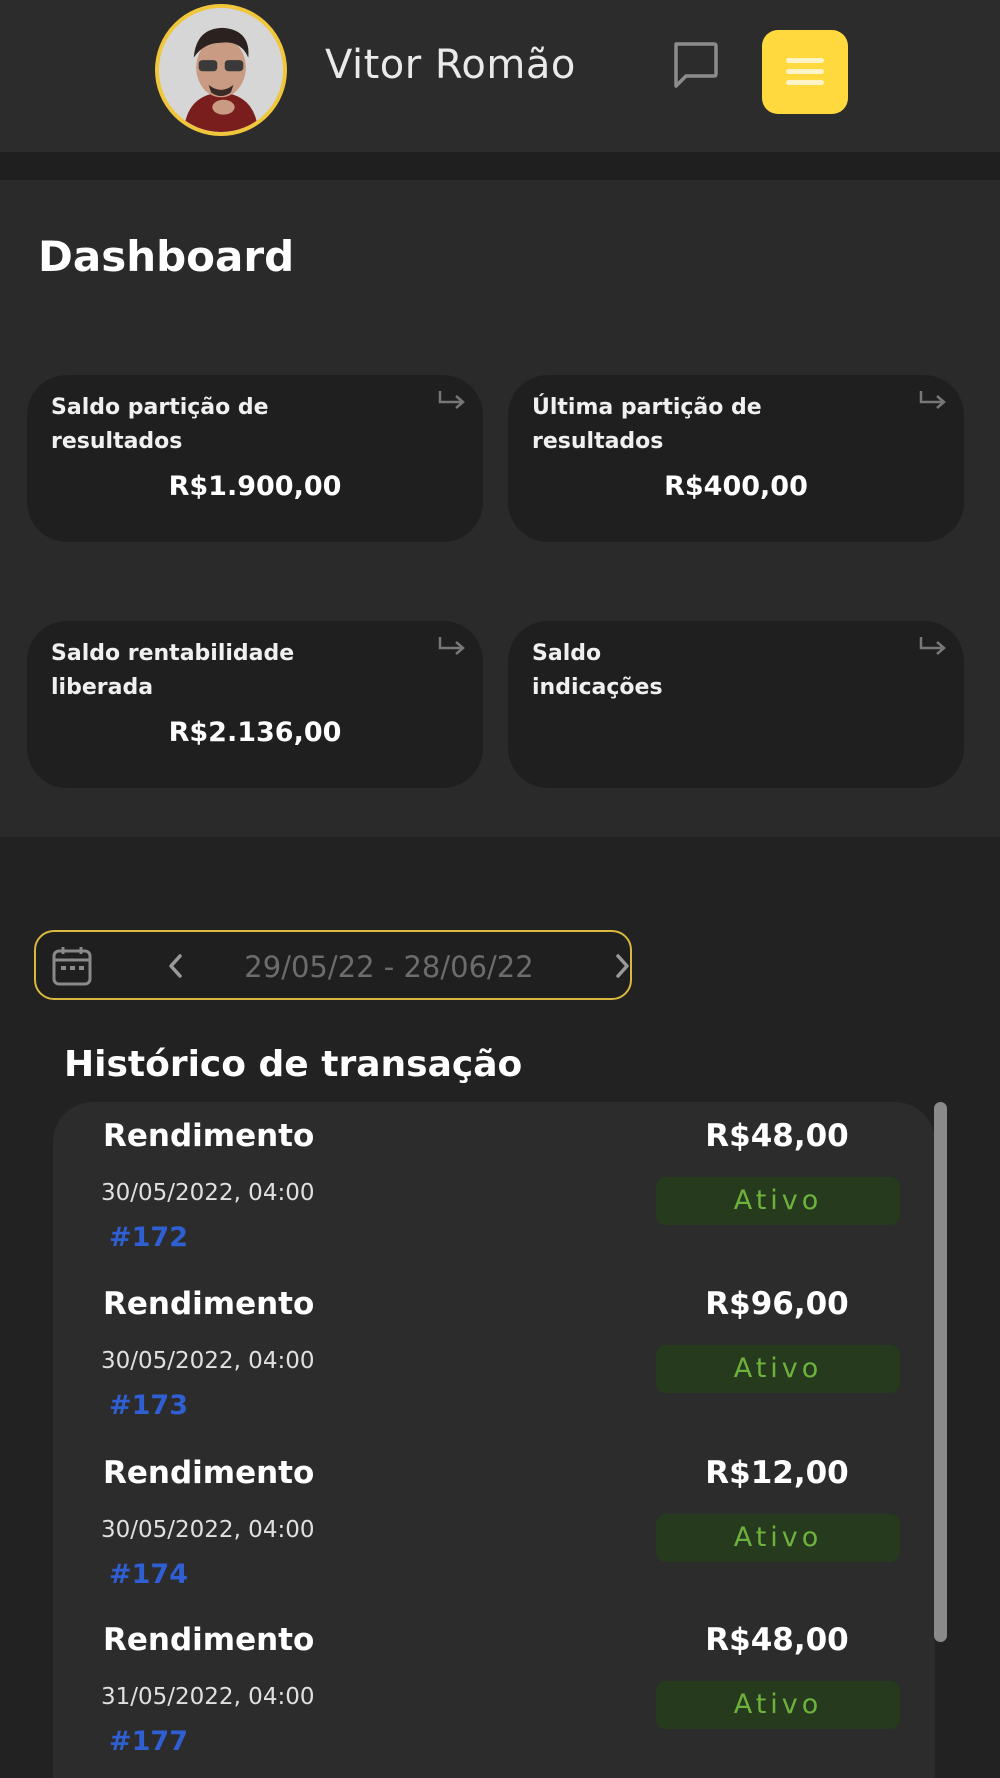 The height and width of the screenshot is (1778, 1000). Describe the element at coordinates (736, 486) in the screenshot. I see `card-value: R$400,00` at that location.